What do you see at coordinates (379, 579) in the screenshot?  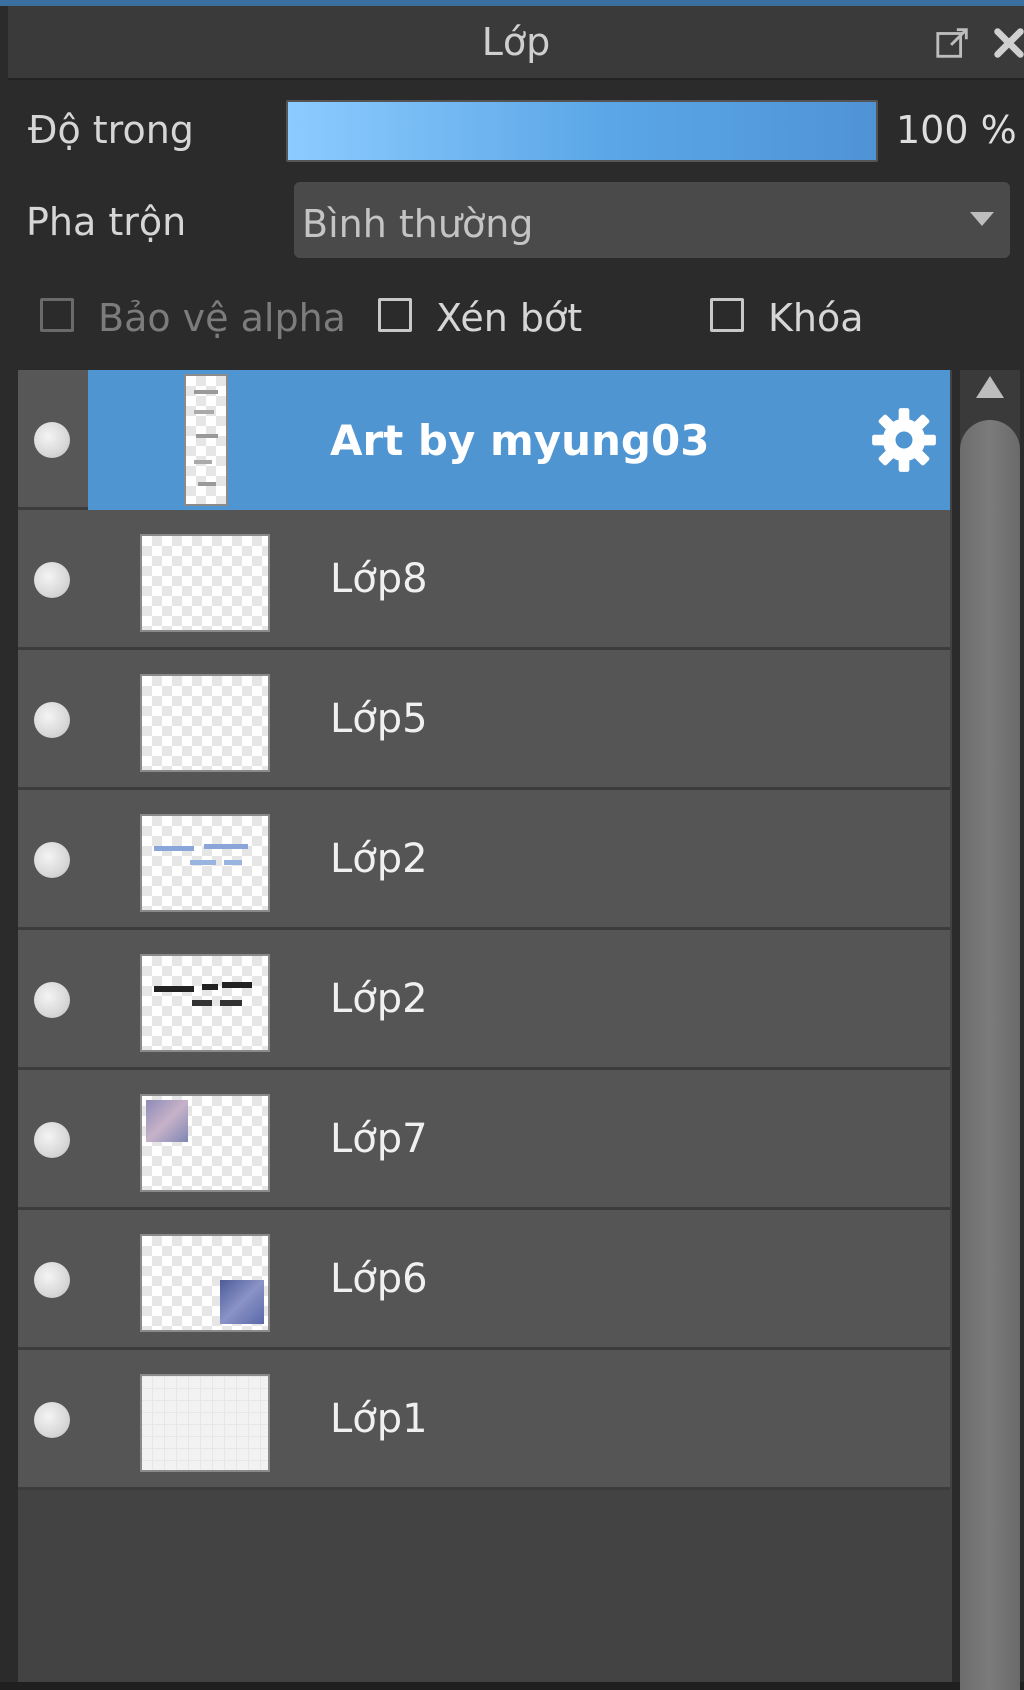 I see `layer-name: Lớp8` at bounding box center [379, 579].